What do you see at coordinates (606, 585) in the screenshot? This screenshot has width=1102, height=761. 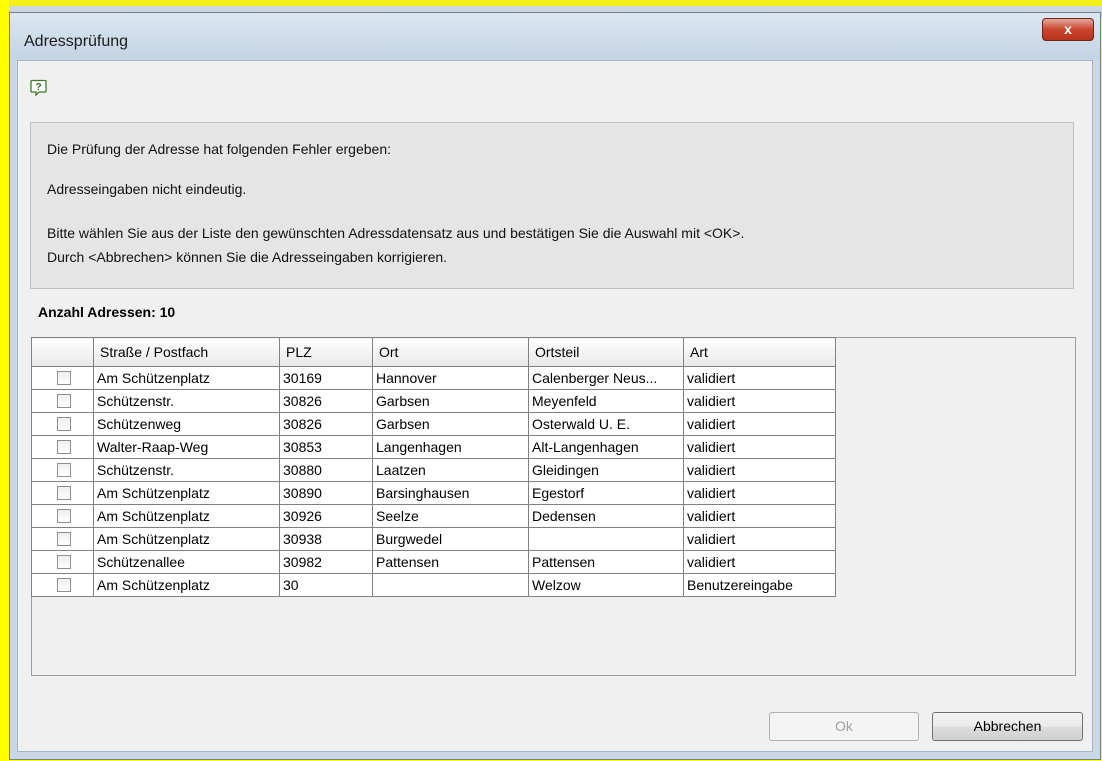 I see `cell-ortsteil: Welzow` at bounding box center [606, 585].